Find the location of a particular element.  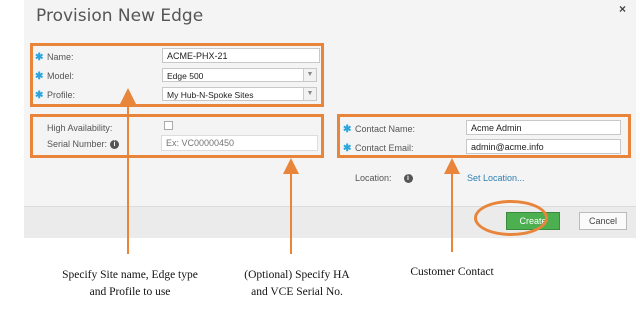

contact-caption-line-1: Customer Contact is located at coordinates (452, 272).